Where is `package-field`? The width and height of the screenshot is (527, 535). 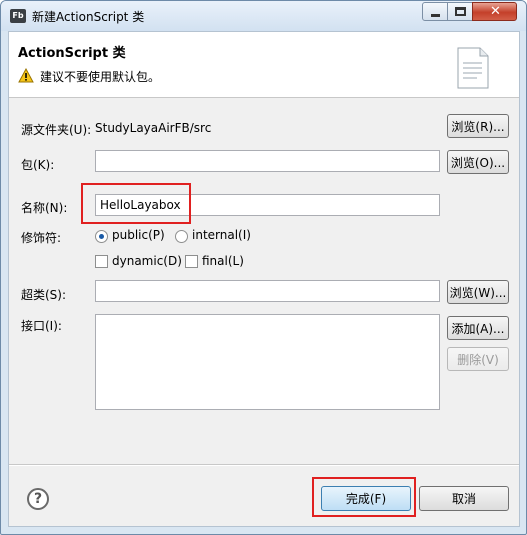 package-field is located at coordinates (267, 161).